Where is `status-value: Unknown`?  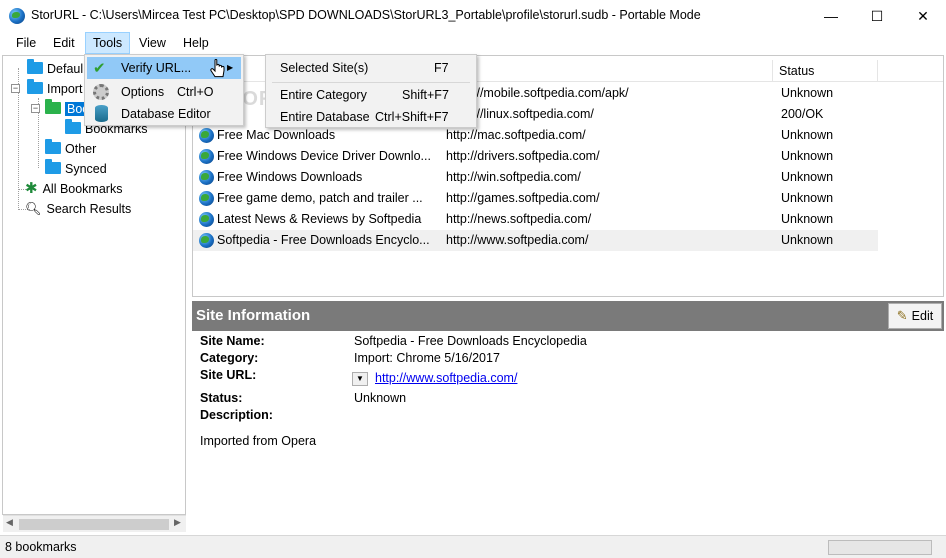 status-value: Unknown is located at coordinates (380, 398).